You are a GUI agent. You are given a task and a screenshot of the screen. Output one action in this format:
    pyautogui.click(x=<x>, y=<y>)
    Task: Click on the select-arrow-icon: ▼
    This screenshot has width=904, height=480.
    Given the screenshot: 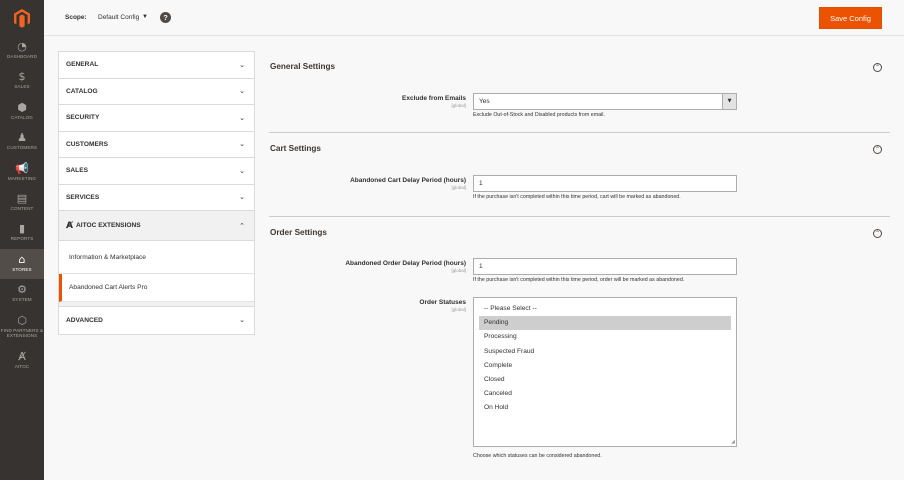 What is the action you would take?
    pyautogui.click(x=729, y=101)
    